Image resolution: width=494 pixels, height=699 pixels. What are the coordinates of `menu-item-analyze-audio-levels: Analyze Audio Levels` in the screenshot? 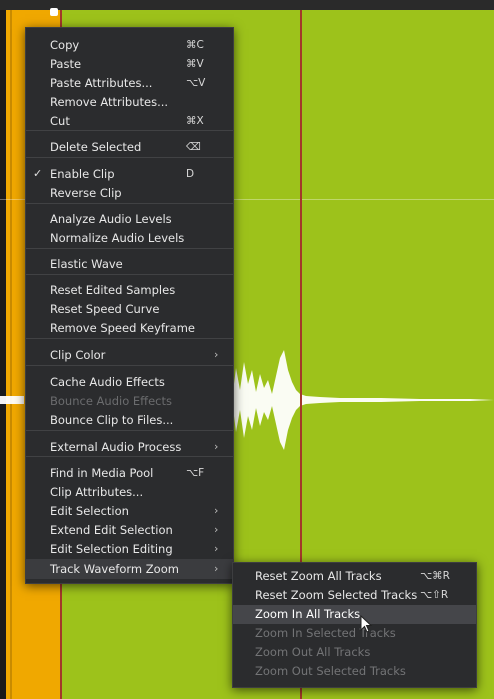 It's located at (129, 219).